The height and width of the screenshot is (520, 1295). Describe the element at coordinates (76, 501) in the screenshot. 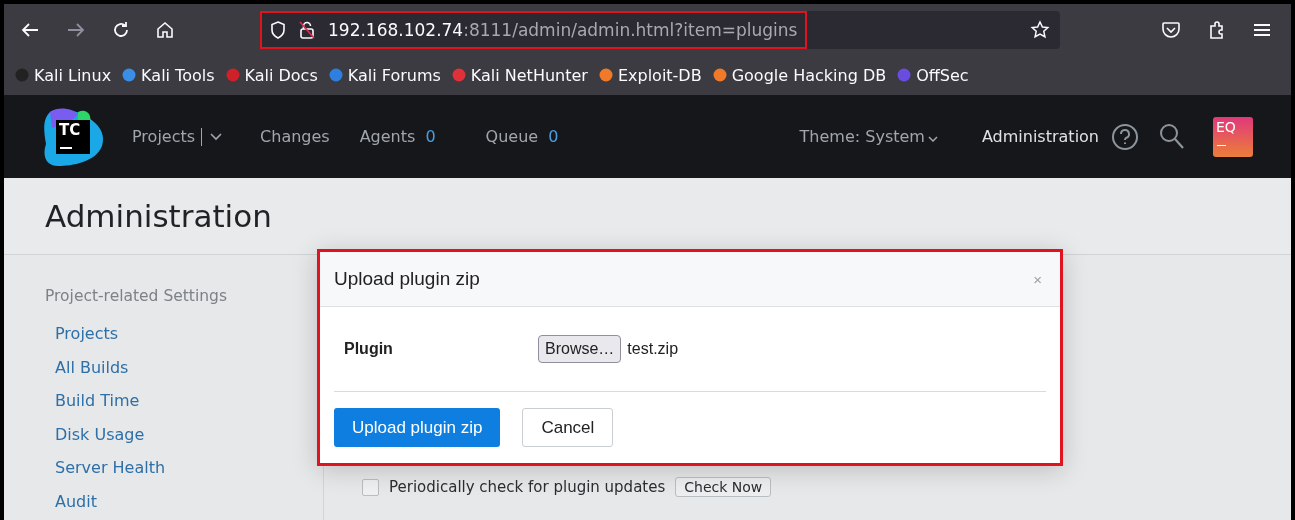

I see `sidebar-link: Audit` at that location.